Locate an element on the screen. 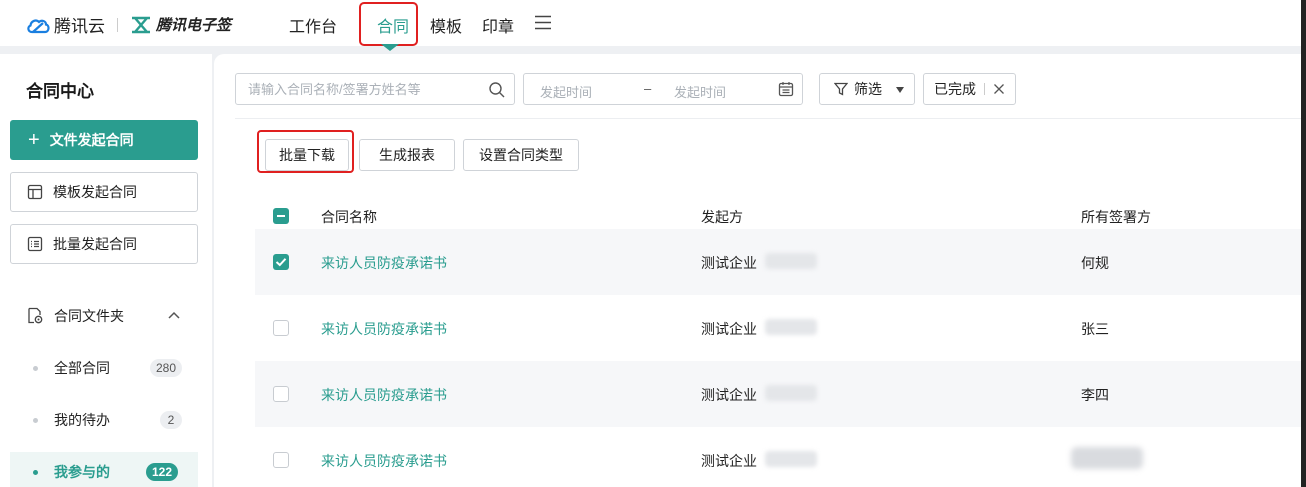 The height and width of the screenshot is (487, 1306). date-end-input: 发起时间 is located at coordinates (700, 91).